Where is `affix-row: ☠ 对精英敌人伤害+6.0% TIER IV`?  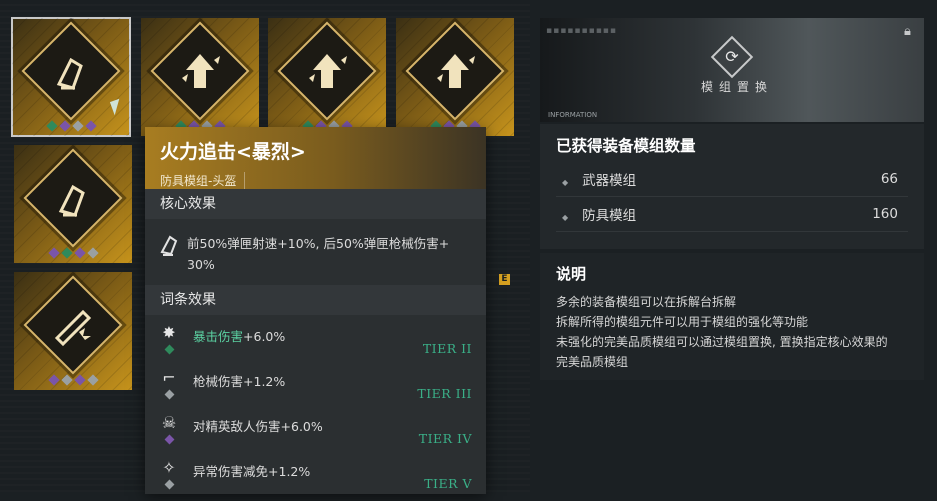
affix-row: ☠ 对精英敌人伤害+6.0% TIER IV is located at coordinates (315, 433).